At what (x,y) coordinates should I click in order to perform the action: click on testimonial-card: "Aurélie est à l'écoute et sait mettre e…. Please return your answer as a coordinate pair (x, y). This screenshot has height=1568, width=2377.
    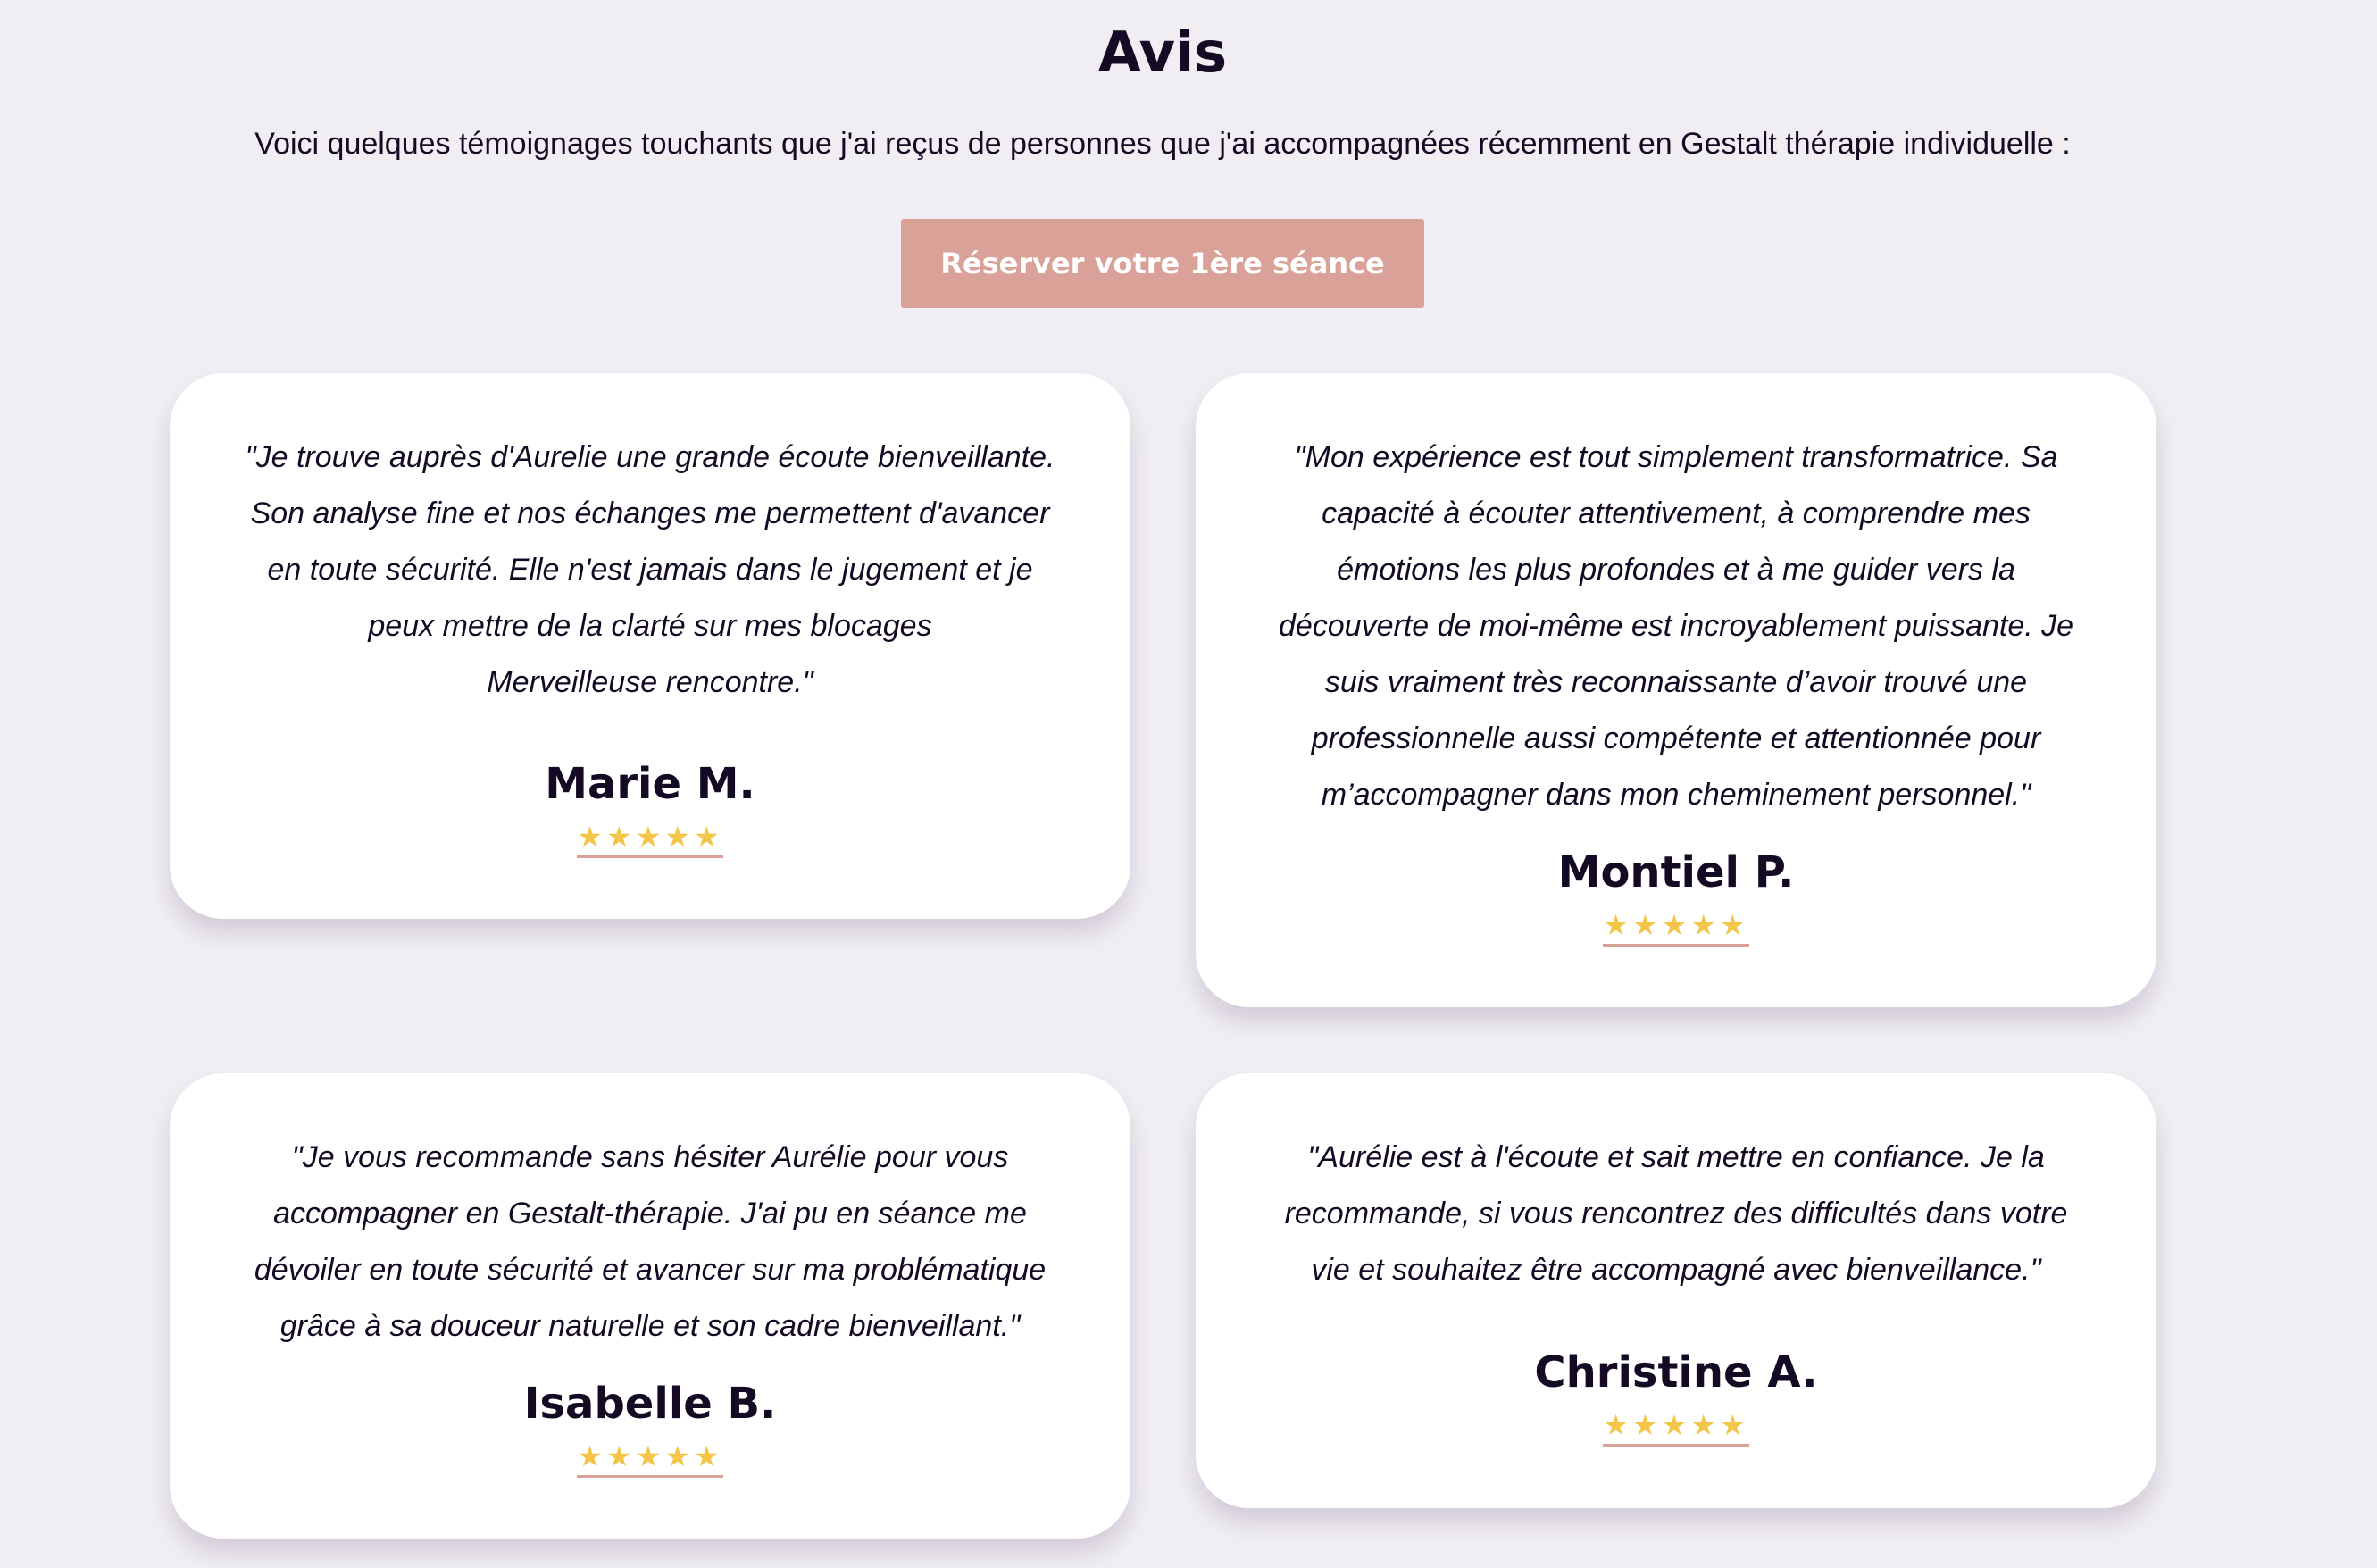
    Looking at the image, I should click on (1676, 1290).